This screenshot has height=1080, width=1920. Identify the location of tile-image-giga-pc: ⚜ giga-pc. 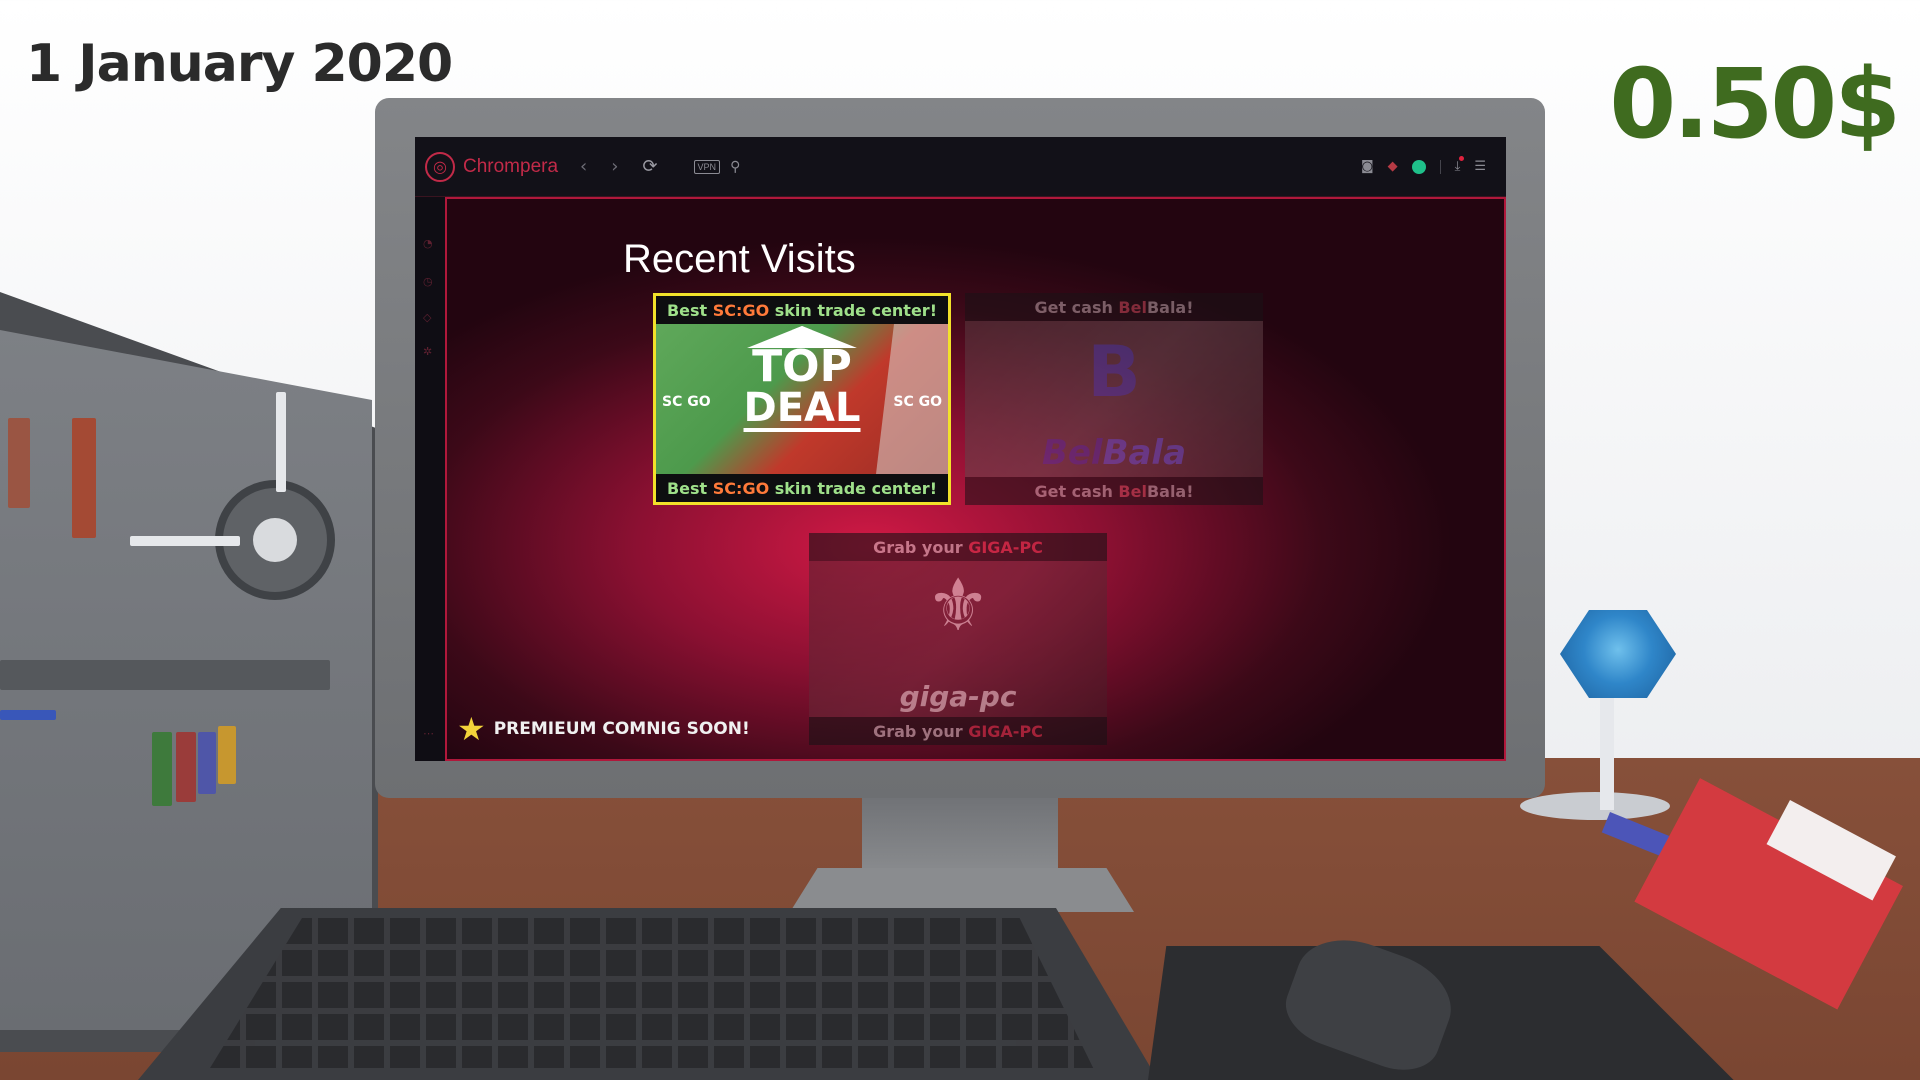
(958, 639).